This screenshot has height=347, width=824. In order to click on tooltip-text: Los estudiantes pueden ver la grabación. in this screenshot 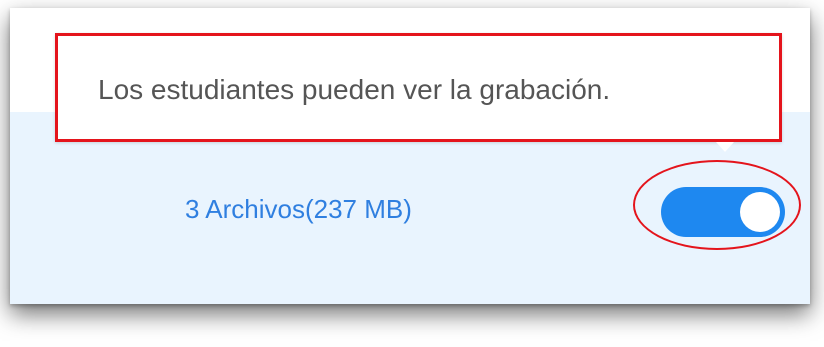, I will do `click(354, 89)`.